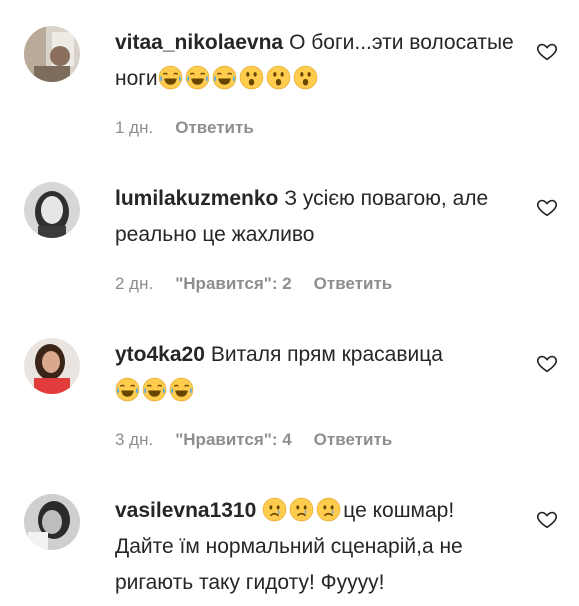  What do you see at coordinates (315, 373) in the screenshot?
I see `comment-body: yto4ka20 Виталя прям красавица` at bounding box center [315, 373].